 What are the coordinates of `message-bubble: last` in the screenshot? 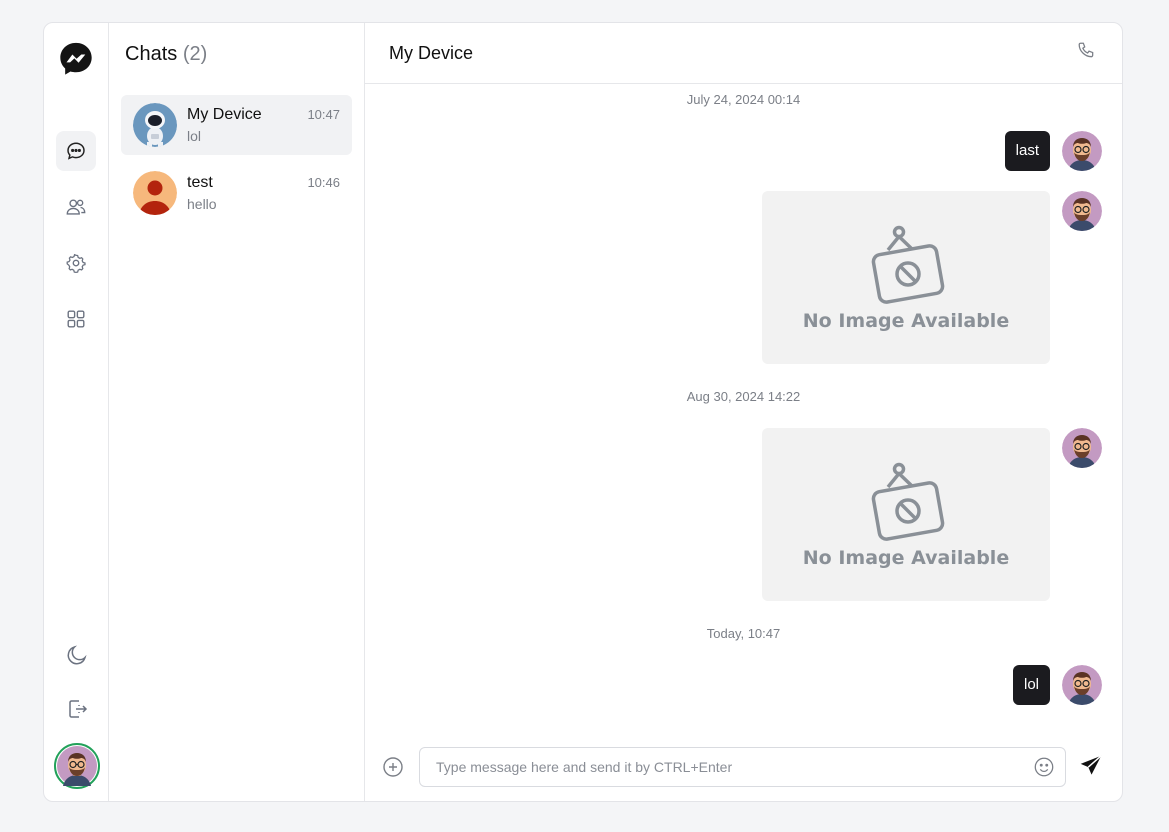 It's located at (1027, 151).